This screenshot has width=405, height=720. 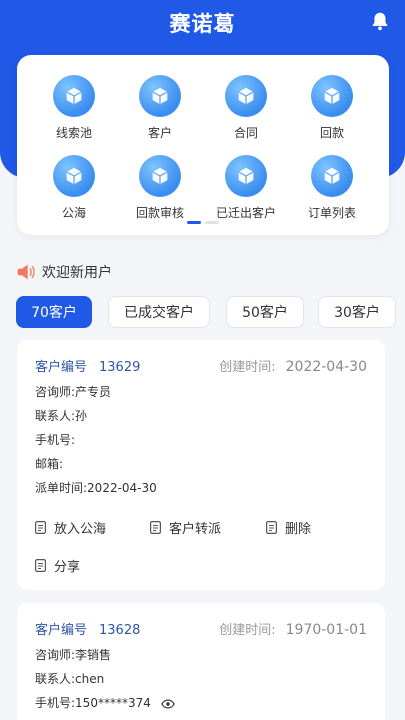 What do you see at coordinates (73, 655) in the screenshot?
I see `consultant-field: 咨询师:李销售` at bounding box center [73, 655].